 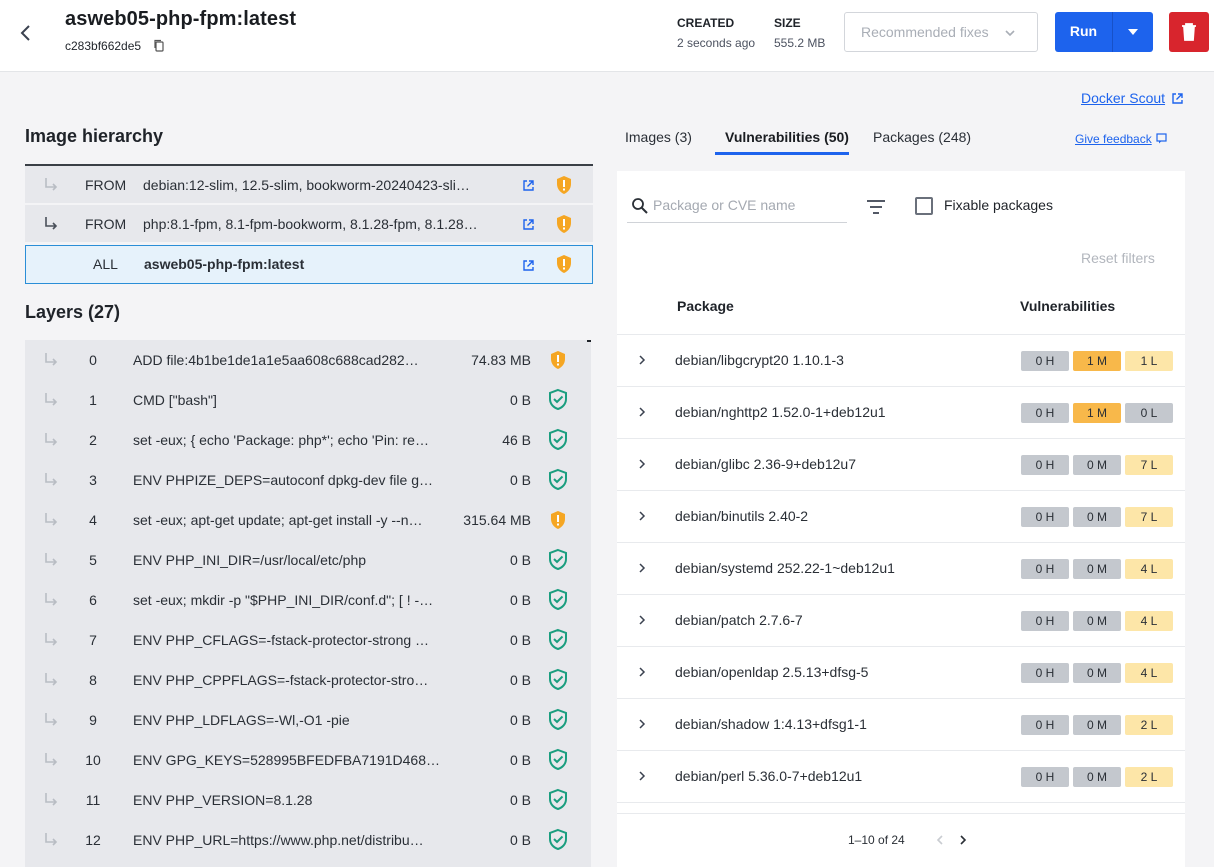 What do you see at coordinates (876, 207) in the screenshot?
I see `filter-icon` at bounding box center [876, 207].